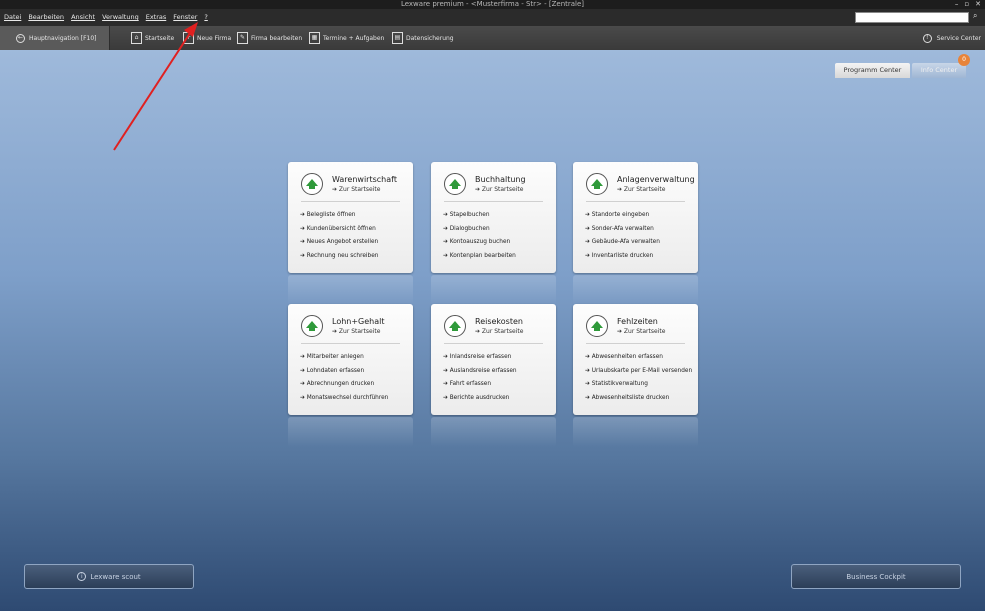  I want to click on card-link: ➔ Inlandsreise erfassen, so click(480, 357).